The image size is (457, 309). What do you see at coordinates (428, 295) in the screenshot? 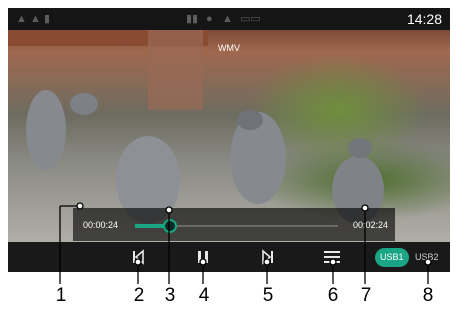
I see `callout-number: 8` at bounding box center [428, 295].